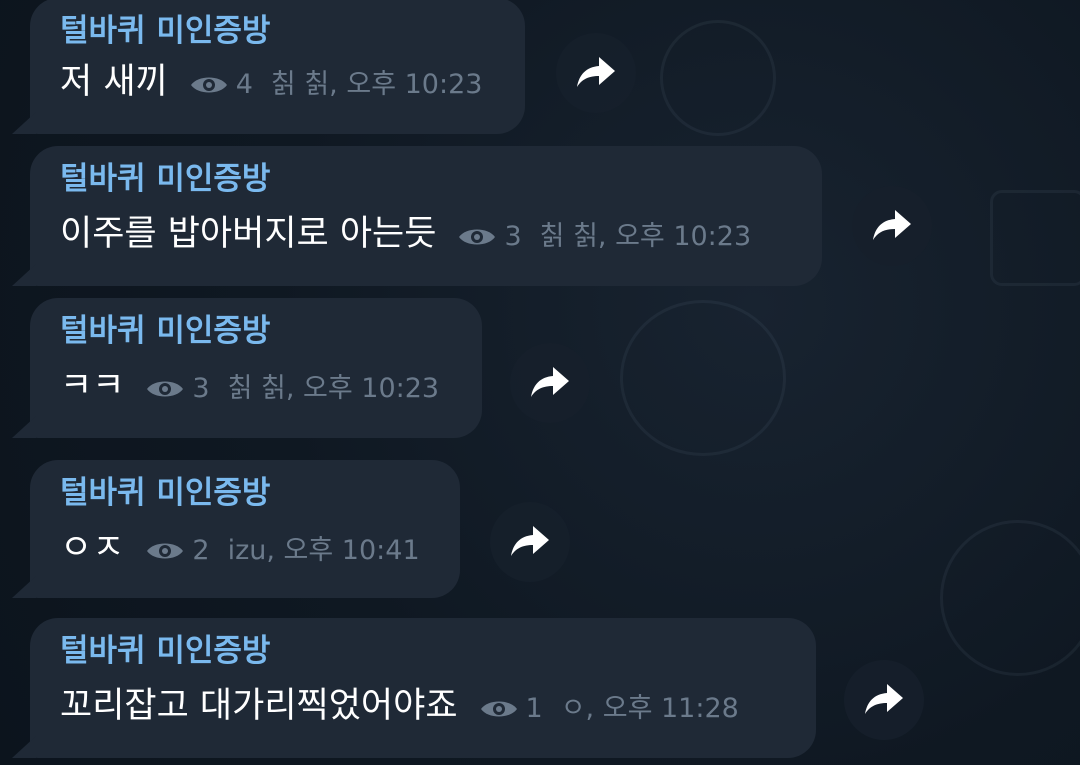  I want to click on message-meta: 1 ㅇ, 오후 11:28, so click(609, 709).